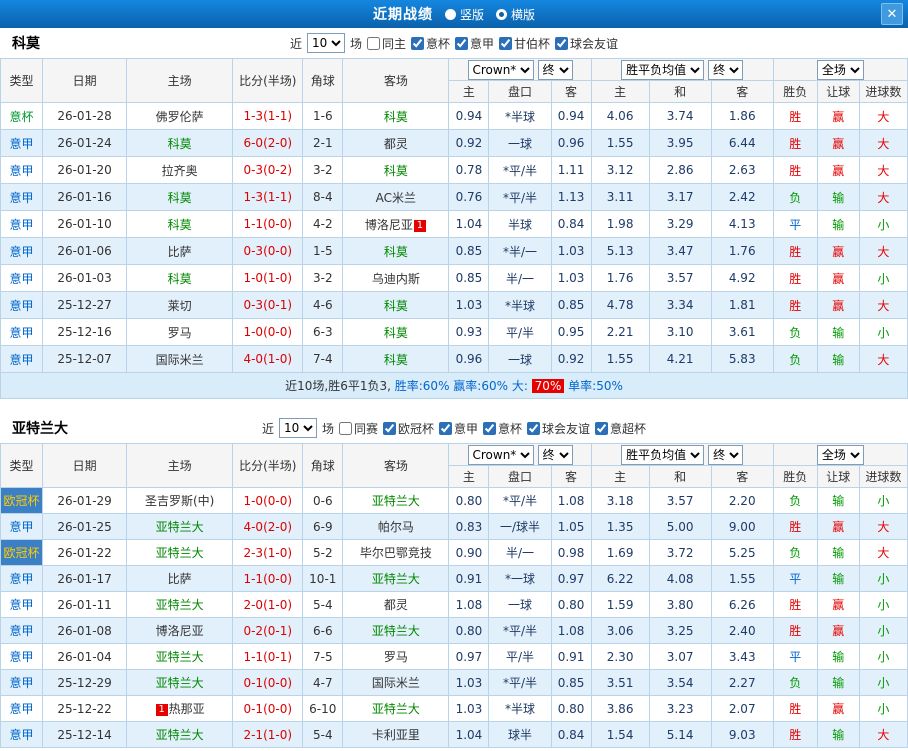 The height and width of the screenshot is (751, 908). Describe the element at coordinates (571, 552) in the screenshot. I see `odds-away: 0.98` at that location.